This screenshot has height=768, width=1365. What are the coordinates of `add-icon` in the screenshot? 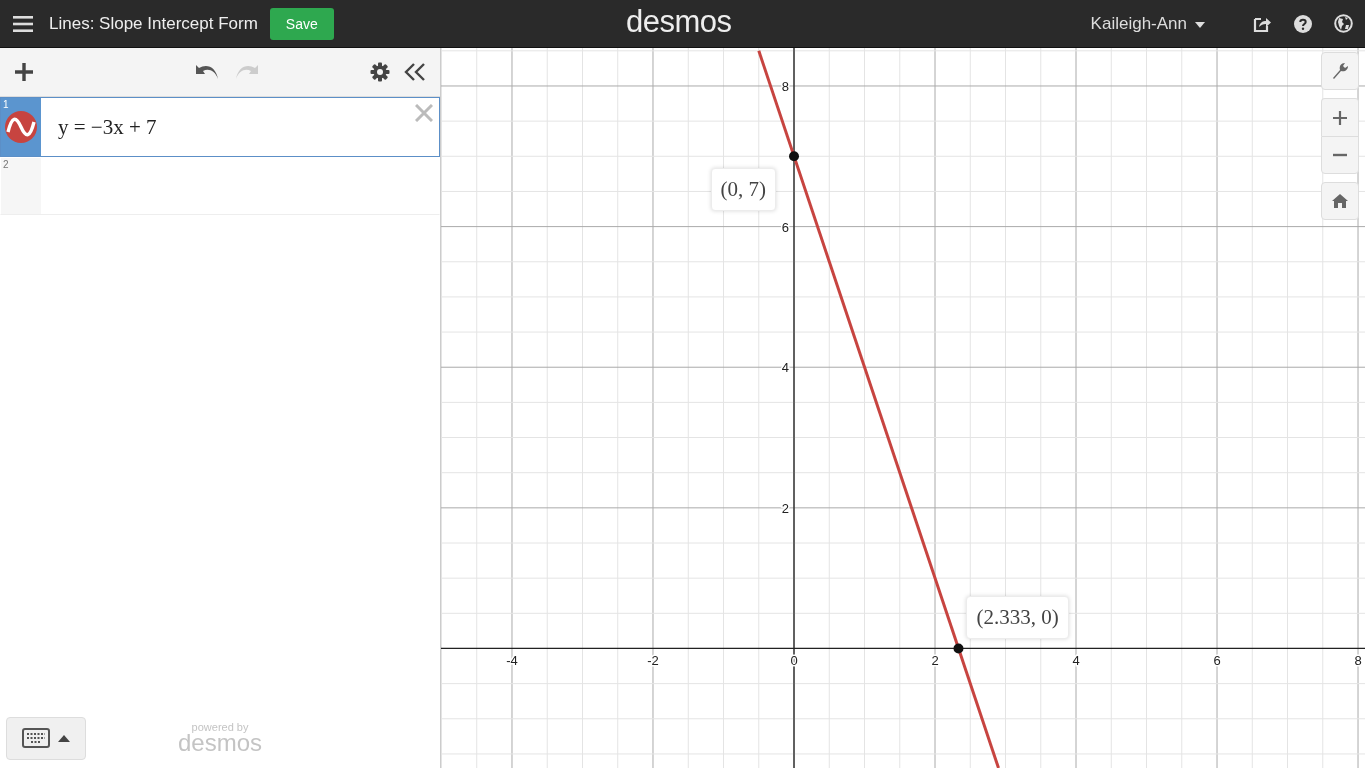 It's located at (24, 72).